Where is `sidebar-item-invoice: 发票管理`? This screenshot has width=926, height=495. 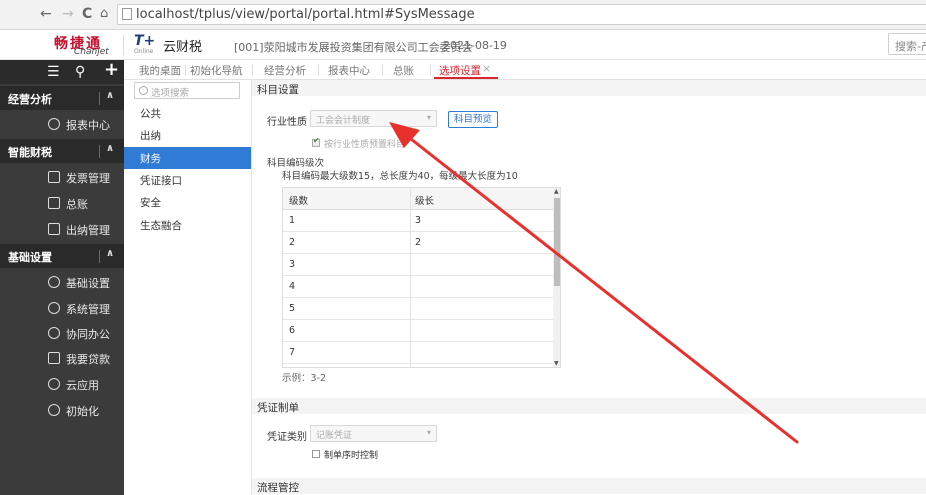
sidebar-item-invoice: 发票管理 is located at coordinates (62, 177).